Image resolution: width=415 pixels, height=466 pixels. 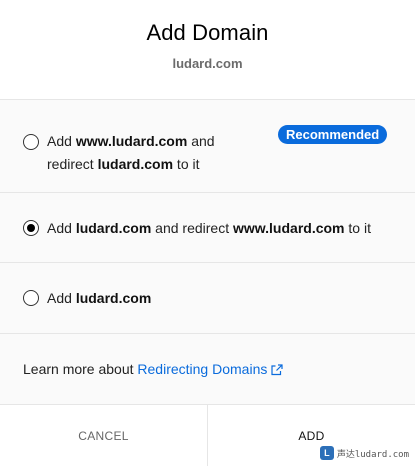 What do you see at coordinates (372, 454) in the screenshot?
I see `watermark-text: 声达ludard.com` at bounding box center [372, 454].